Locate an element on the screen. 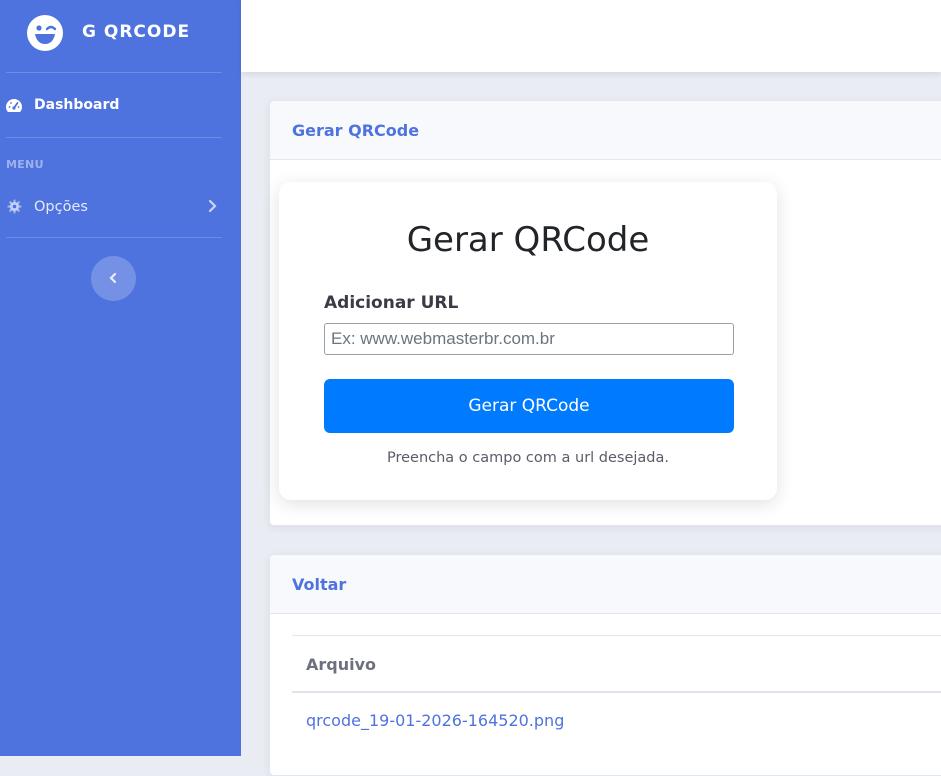 Image resolution: width=941 pixels, height=776 pixels. table-header-border is located at coordinates (616, 692).